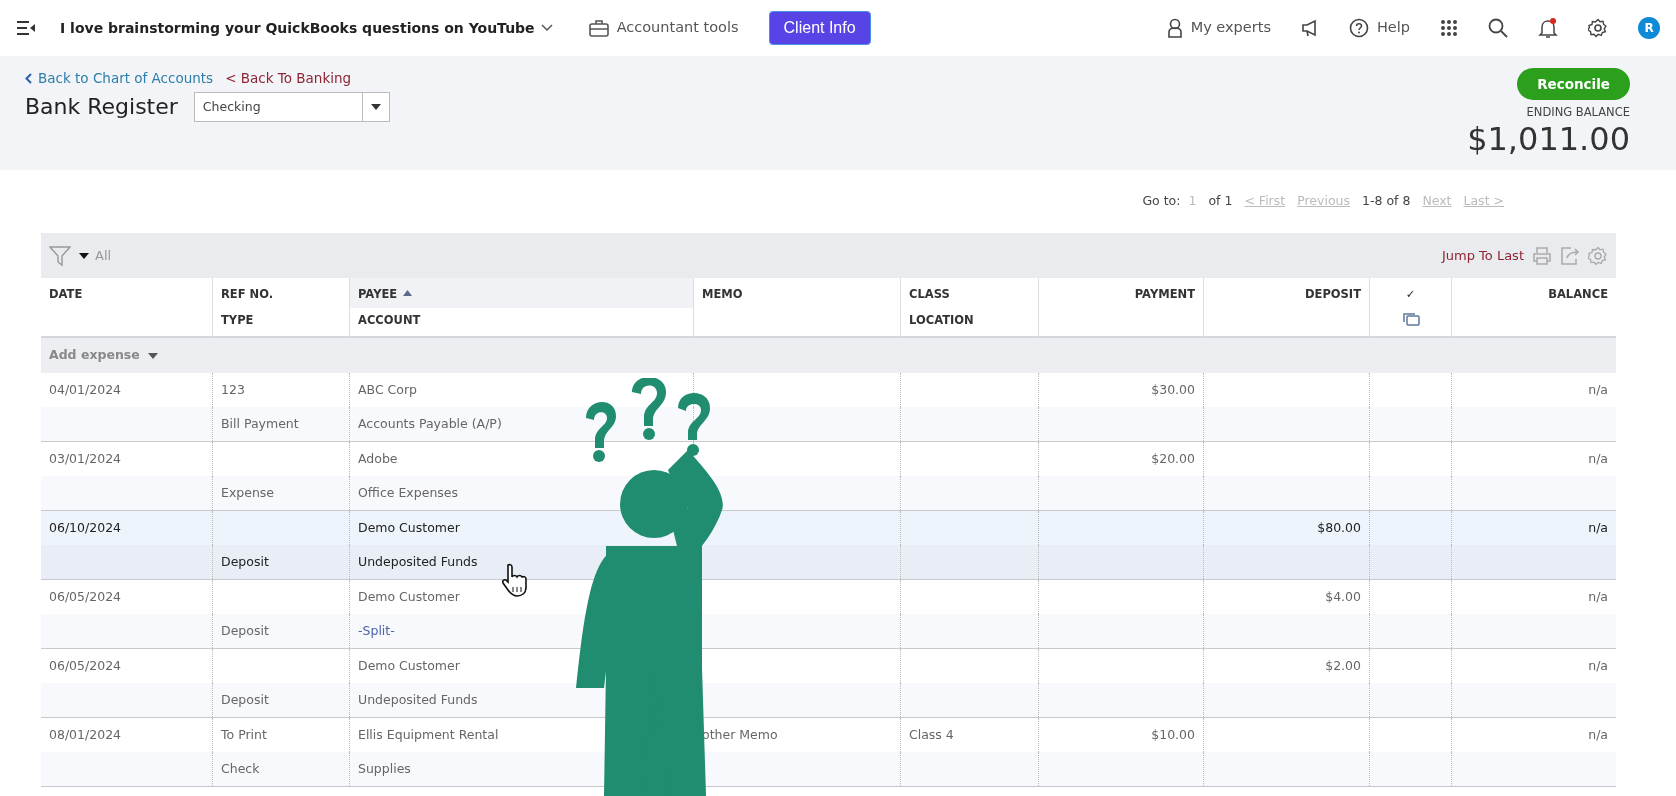  What do you see at coordinates (28, 78) in the screenshot?
I see `chevron-left-icon` at bounding box center [28, 78].